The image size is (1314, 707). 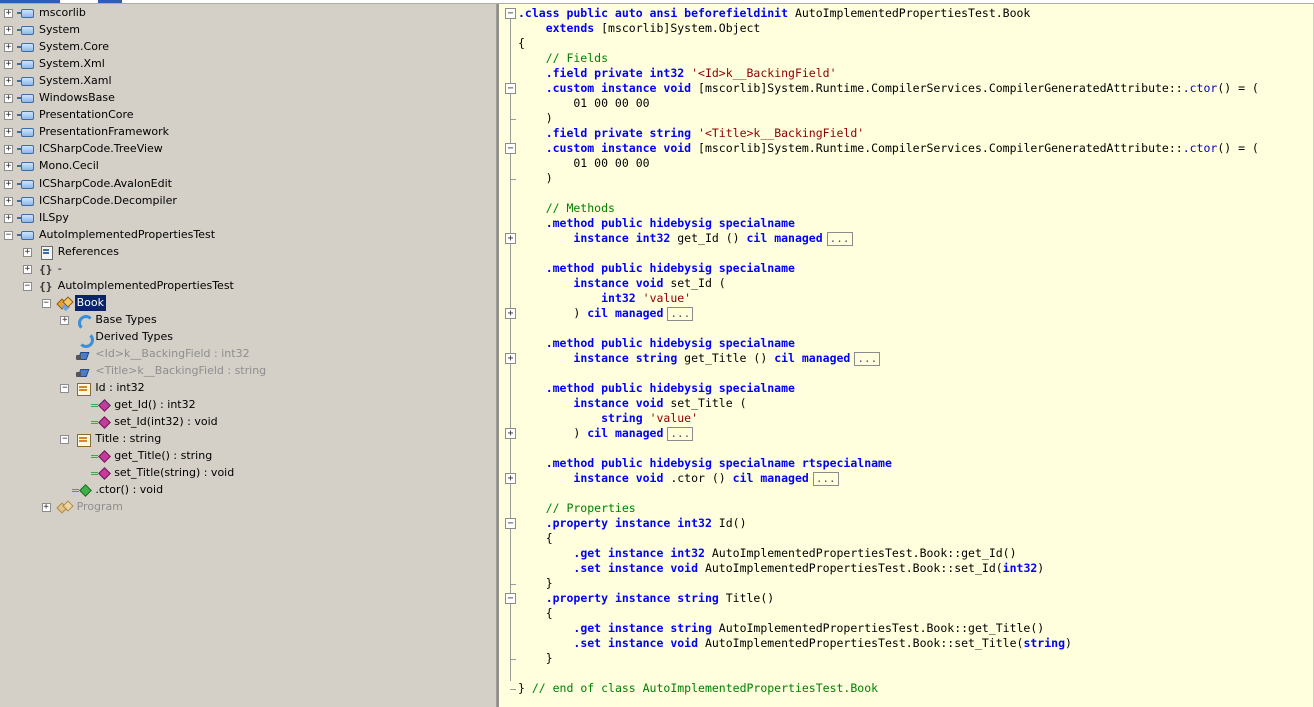 I want to click on tree-item: −{} AutoImplementedPropertiesTest, so click(x=248, y=286).